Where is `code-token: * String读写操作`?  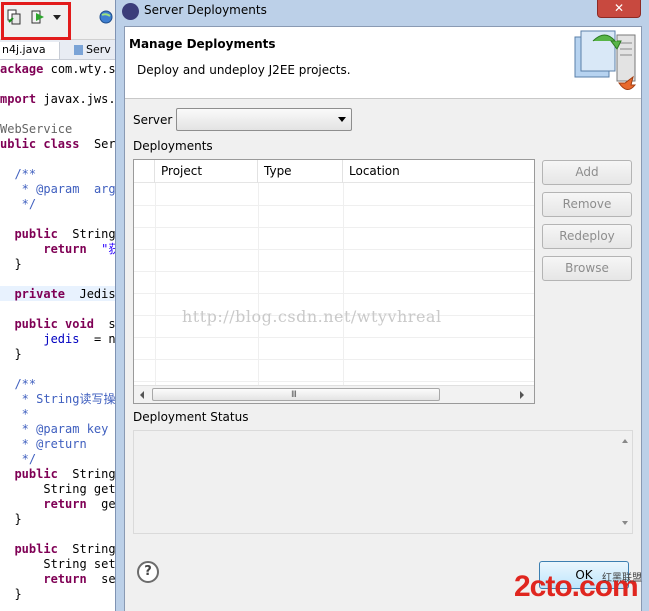 code-token: * String读写操作 is located at coordinates (60, 399).